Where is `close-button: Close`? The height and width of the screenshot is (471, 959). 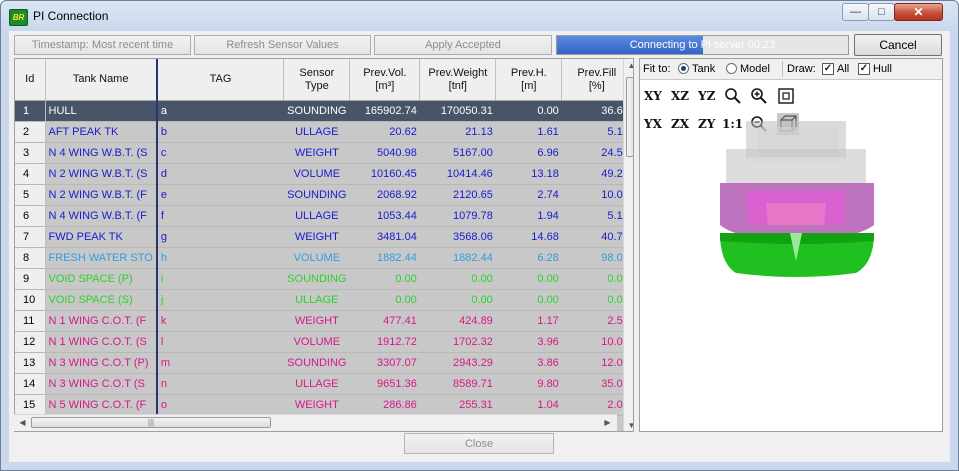
close-button: Close is located at coordinates (479, 443).